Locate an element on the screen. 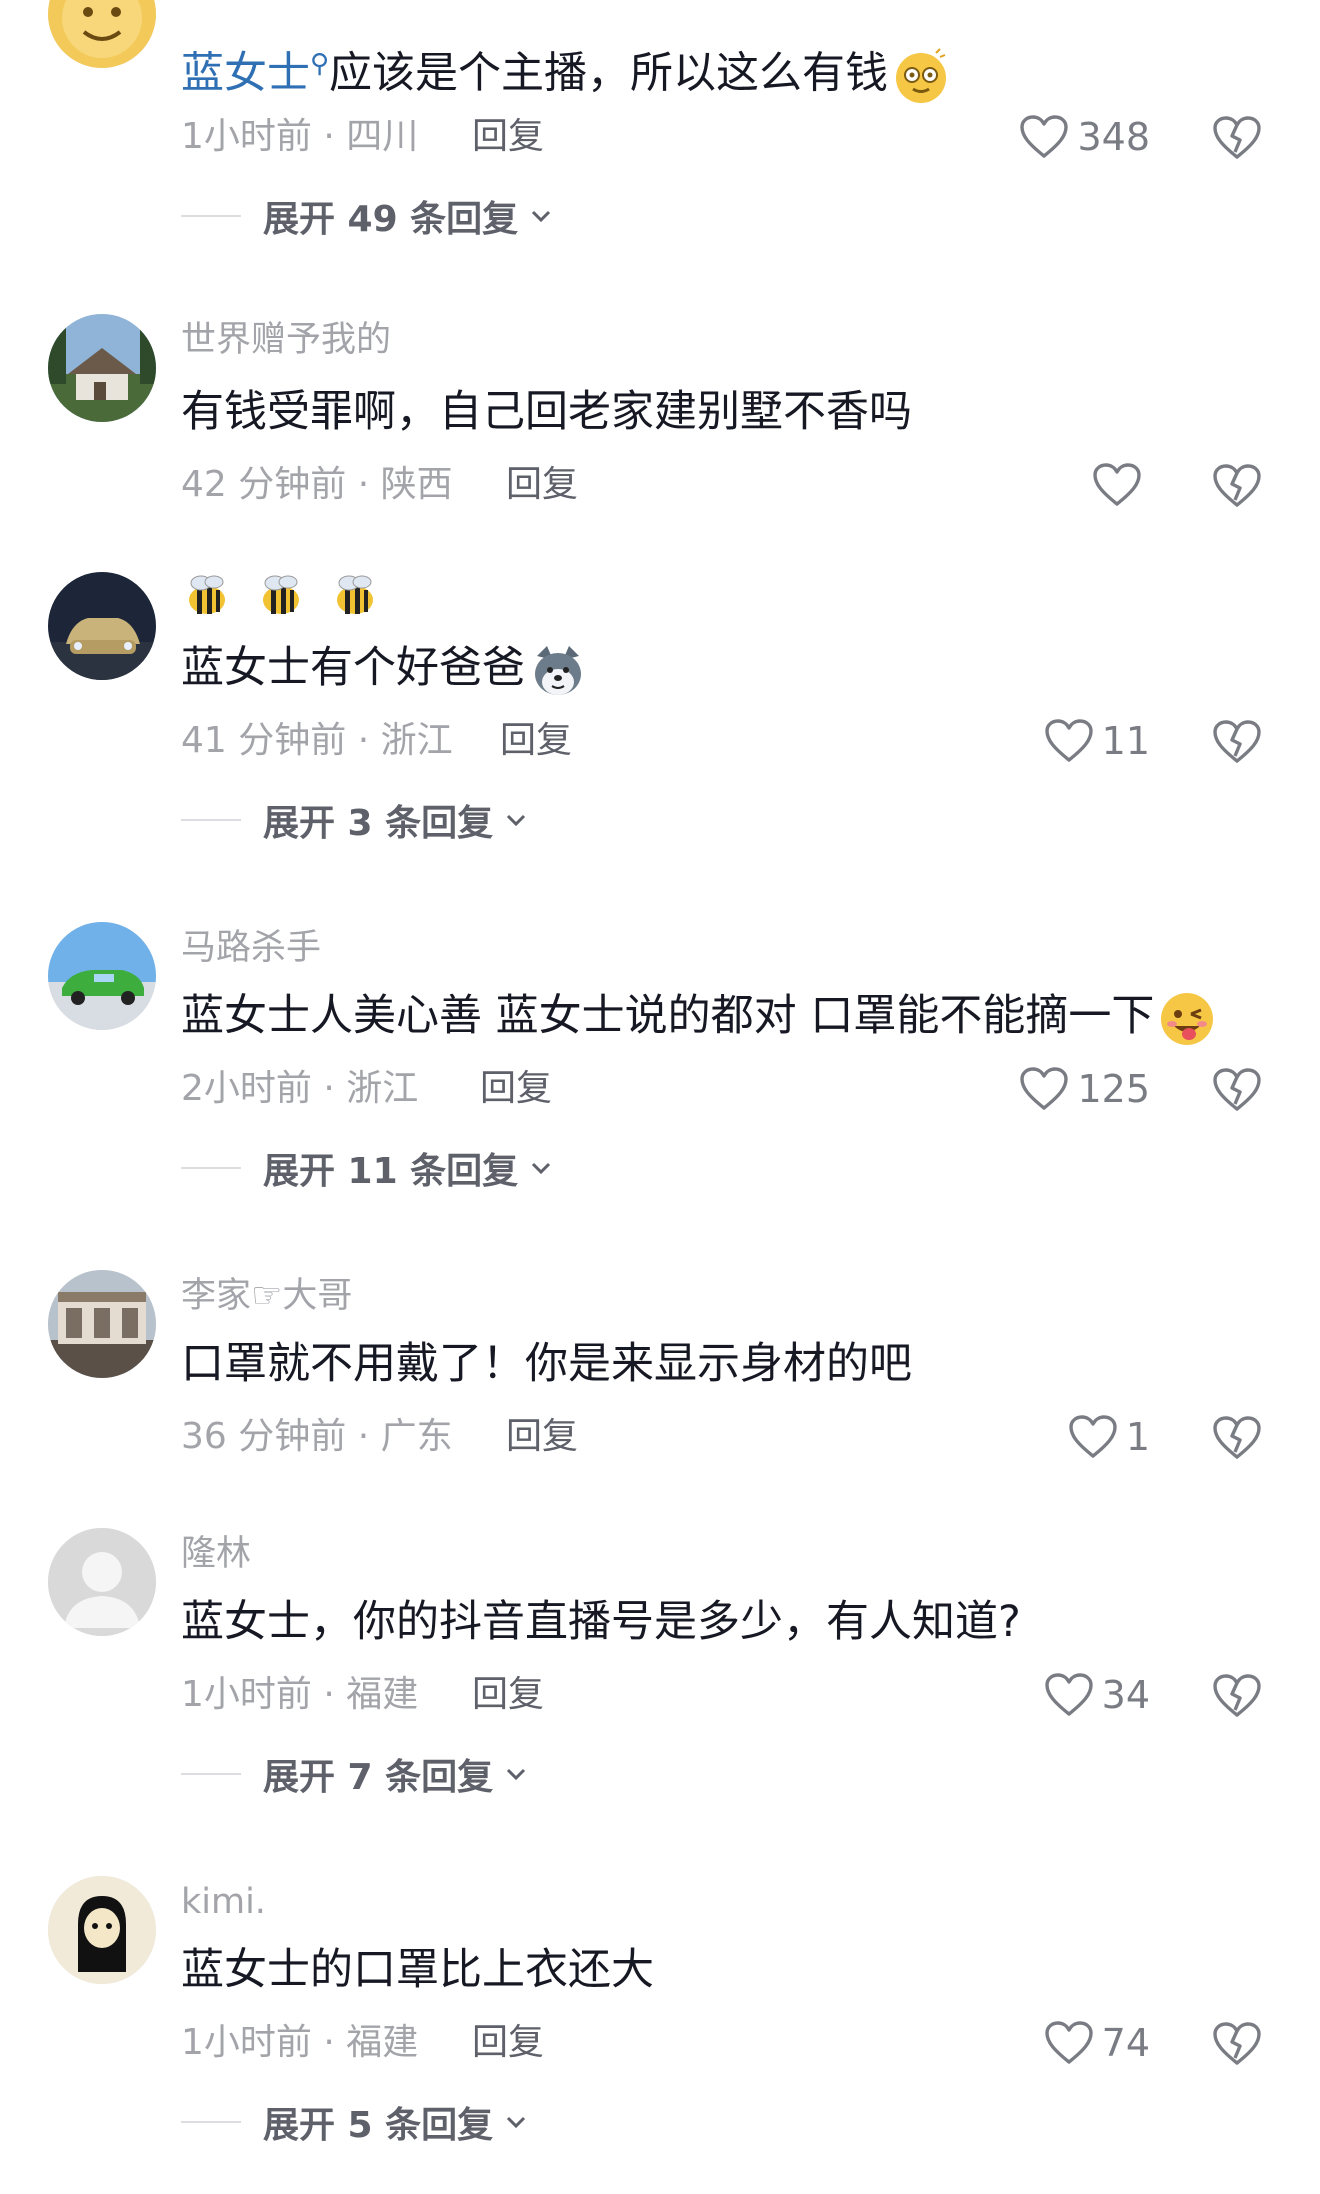 This screenshot has width=1320, height=2194. username: 隆林 is located at coordinates (216, 1554).